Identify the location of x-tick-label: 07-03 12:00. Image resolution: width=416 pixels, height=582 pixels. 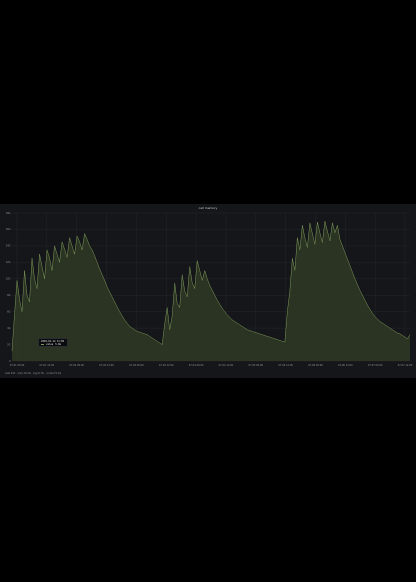
(166, 365).